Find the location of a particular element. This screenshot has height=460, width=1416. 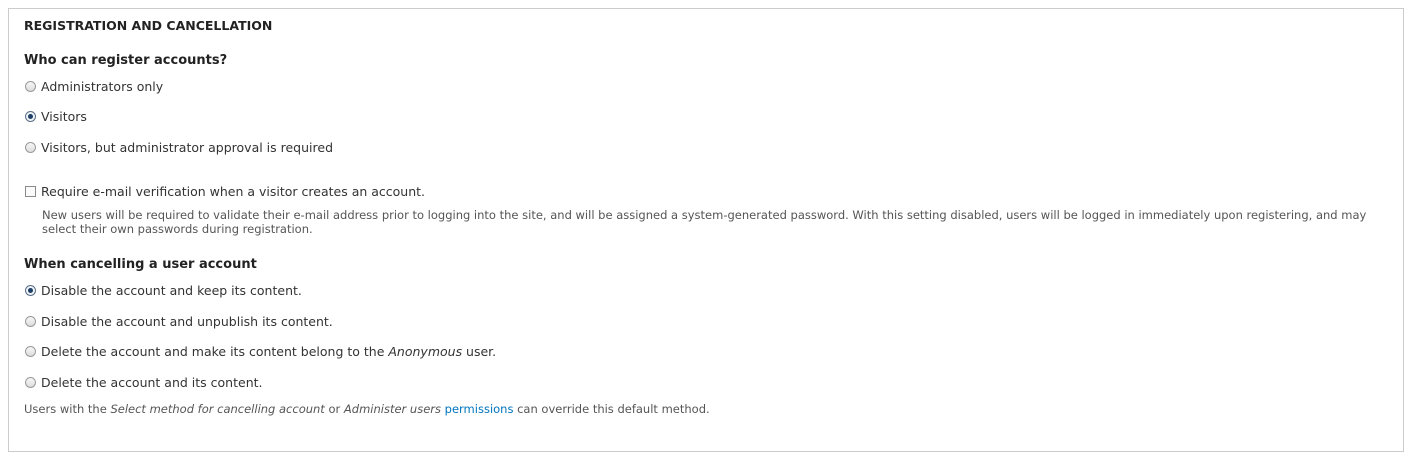

radio-label: Visitors is located at coordinates (64, 116).